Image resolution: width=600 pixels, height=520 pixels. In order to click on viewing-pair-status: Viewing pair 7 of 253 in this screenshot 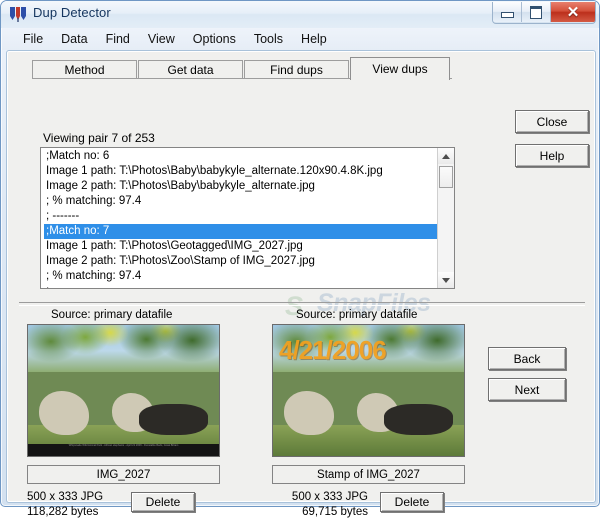, I will do `click(99, 138)`.